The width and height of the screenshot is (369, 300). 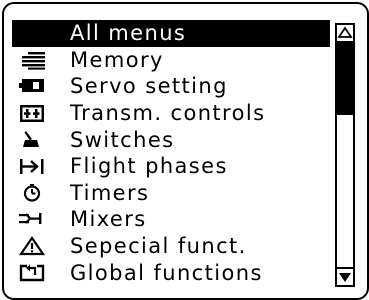 I want to click on flight-phases-icon, so click(x=32, y=166).